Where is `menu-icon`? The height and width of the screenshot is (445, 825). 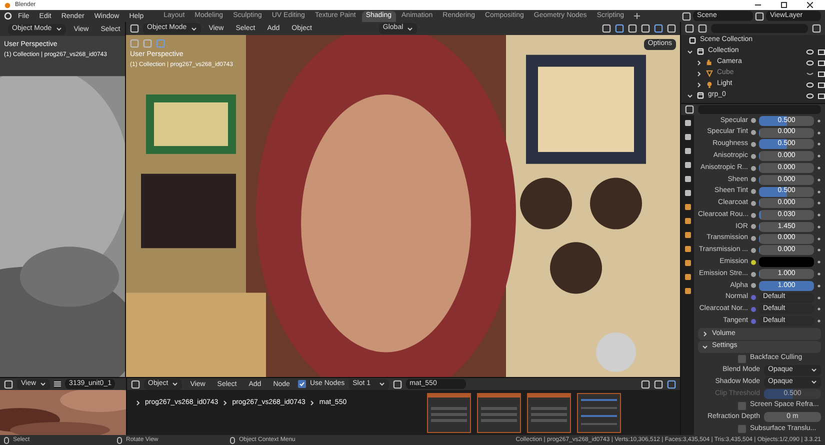 menu-icon is located at coordinates (58, 384).